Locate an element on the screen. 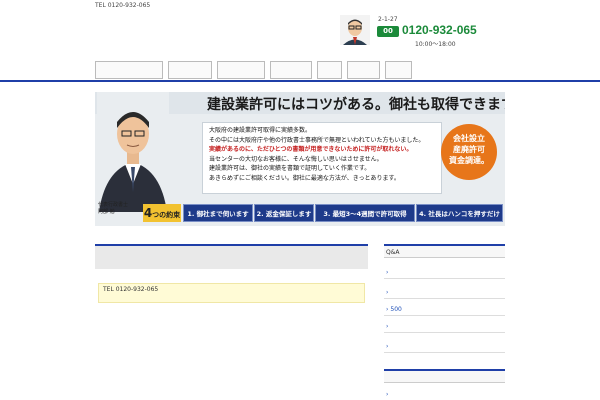 The image size is (600, 400). promise-item: 3. 最短3〜4週間で許可取得 is located at coordinates (365, 213).